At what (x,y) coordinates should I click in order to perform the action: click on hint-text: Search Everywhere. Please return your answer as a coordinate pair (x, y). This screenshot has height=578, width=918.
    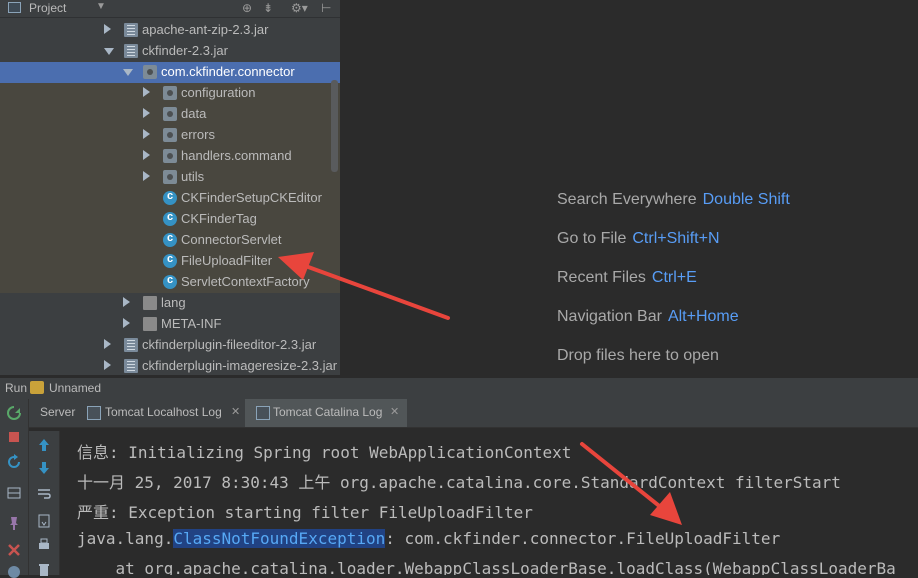
    Looking at the image, I should click on (627, 199).